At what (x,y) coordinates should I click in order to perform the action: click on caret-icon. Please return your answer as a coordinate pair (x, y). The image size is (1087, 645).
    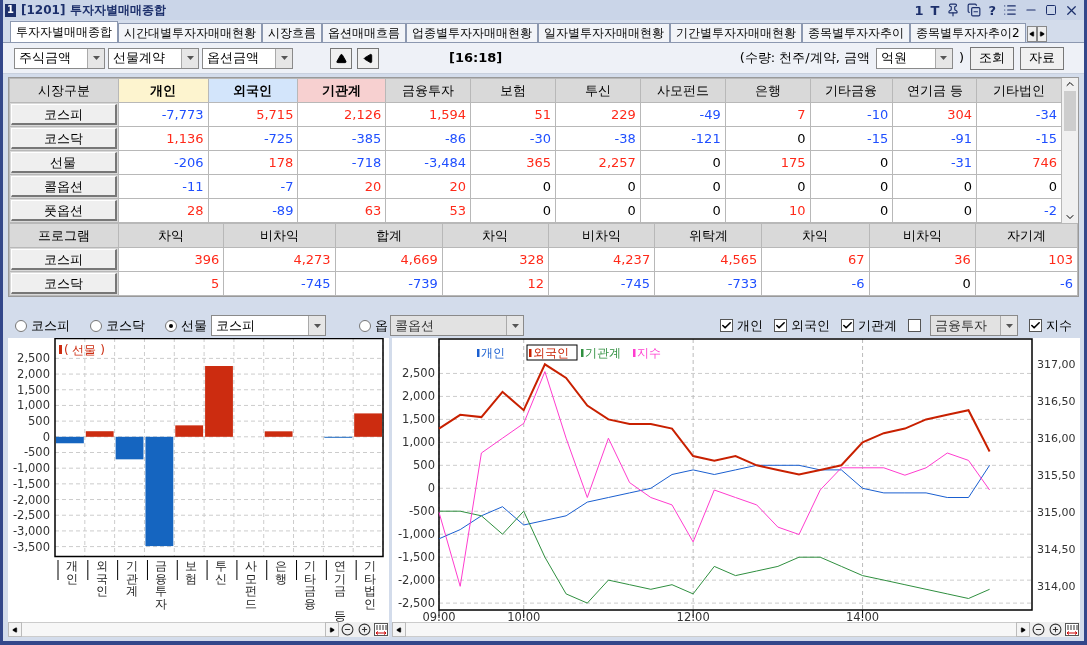
    Looking at the image, I should click on (284, 58).